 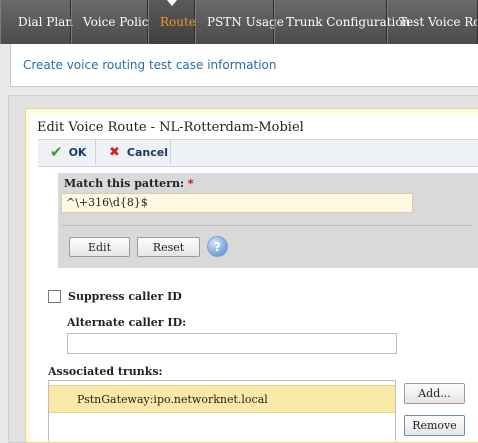 I want to click on tab-dial-plan: Dial Plan, so click(x=36, y=22).